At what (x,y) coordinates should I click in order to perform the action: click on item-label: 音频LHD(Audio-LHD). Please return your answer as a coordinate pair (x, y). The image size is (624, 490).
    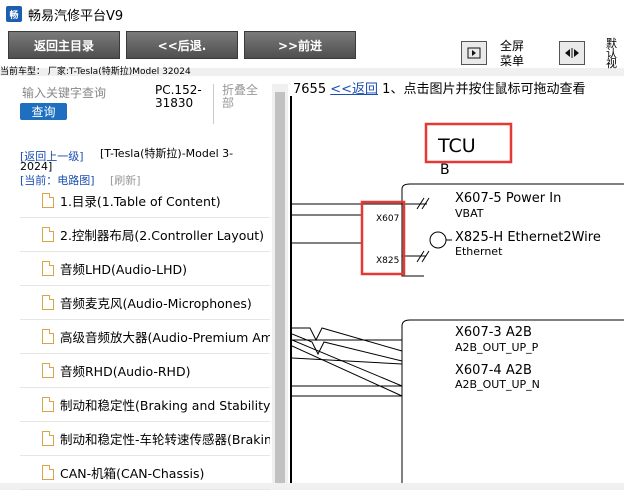
    Looking at the image, I should click on (124, 269).